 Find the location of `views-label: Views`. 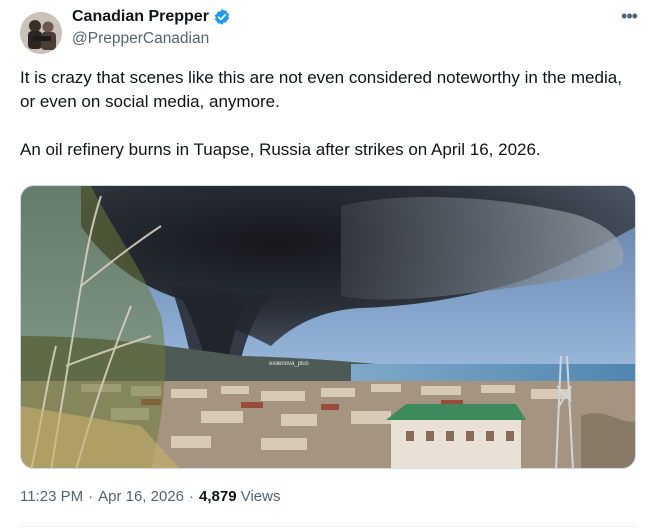

views-label: Views is located at coordinates (260, 496).